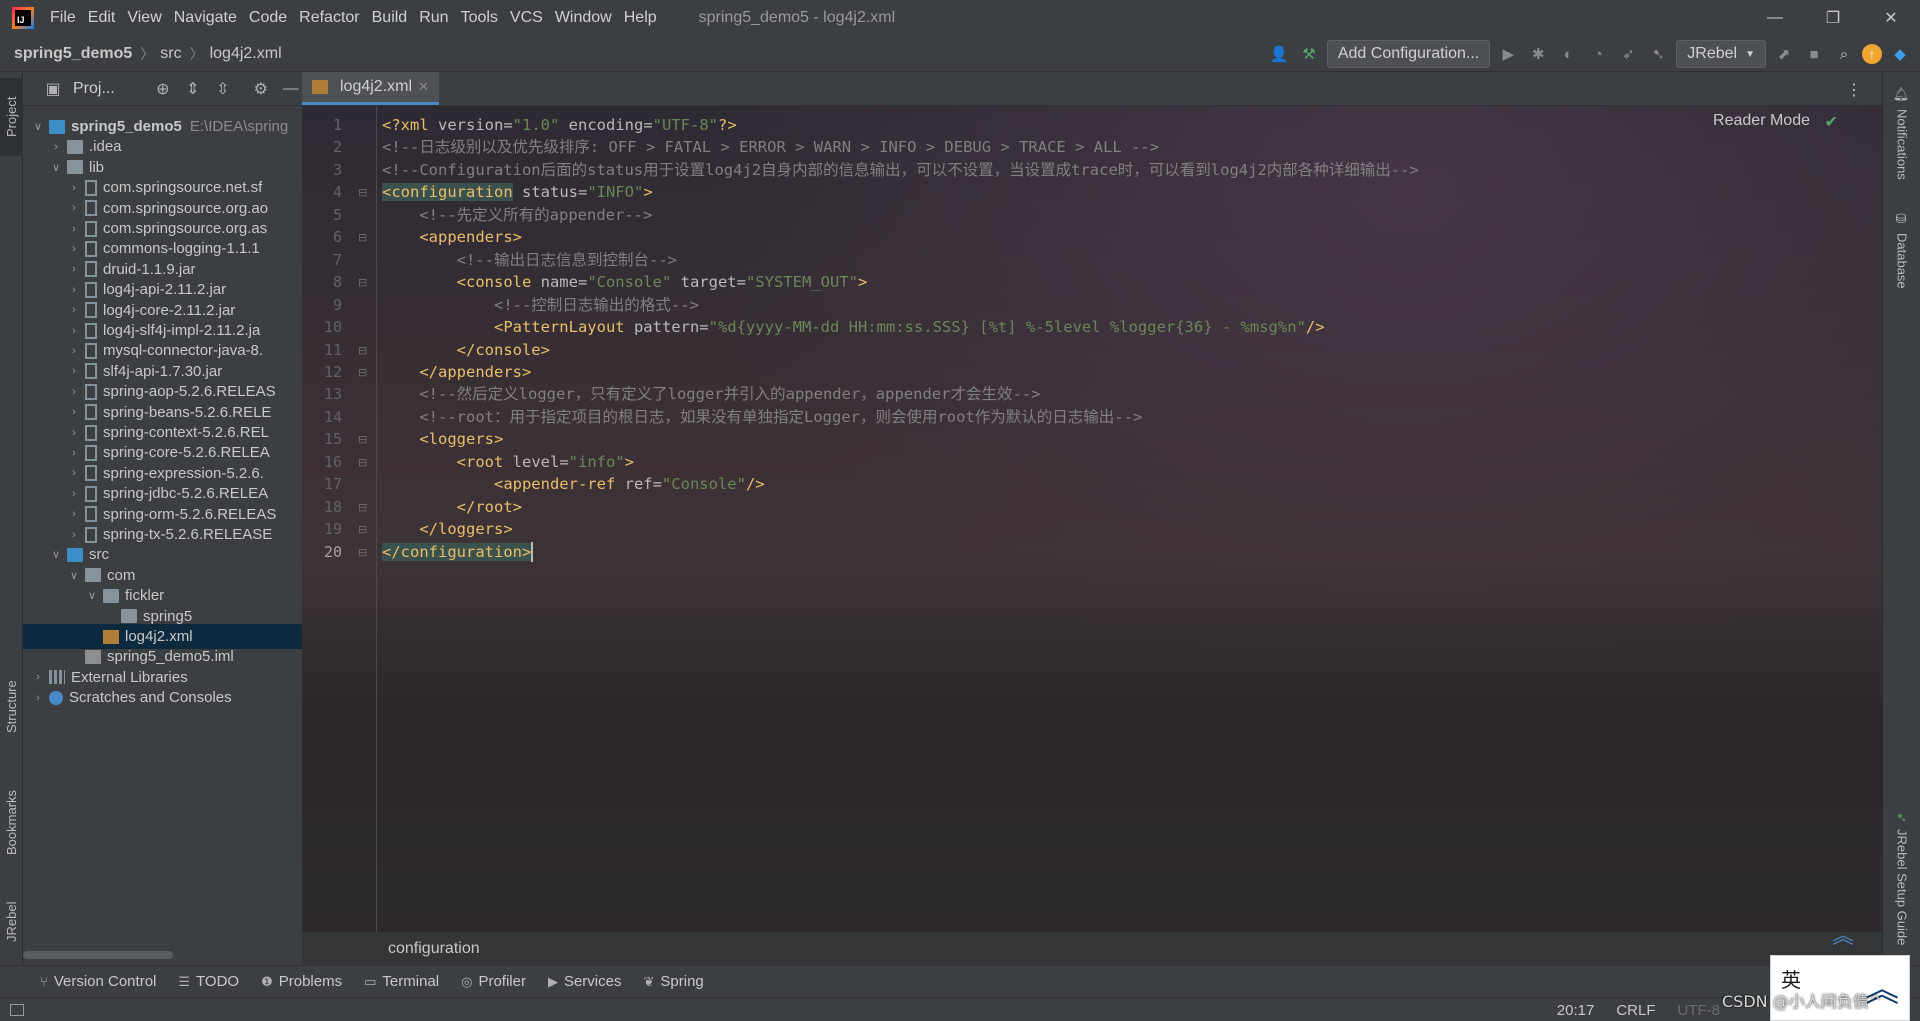  I want to click on reader-mode-toggle: Reader Mode, so click(1761, 121).